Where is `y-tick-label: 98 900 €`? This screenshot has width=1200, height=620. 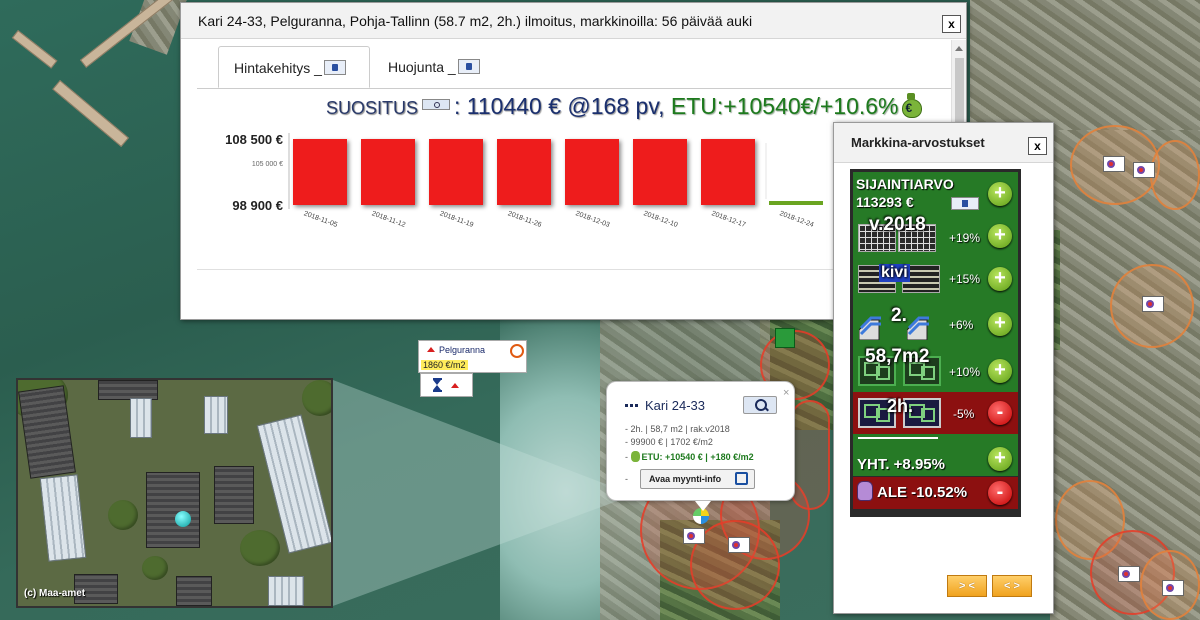
y-tick-label: 98 900 € is located at coordinates (257, 205).